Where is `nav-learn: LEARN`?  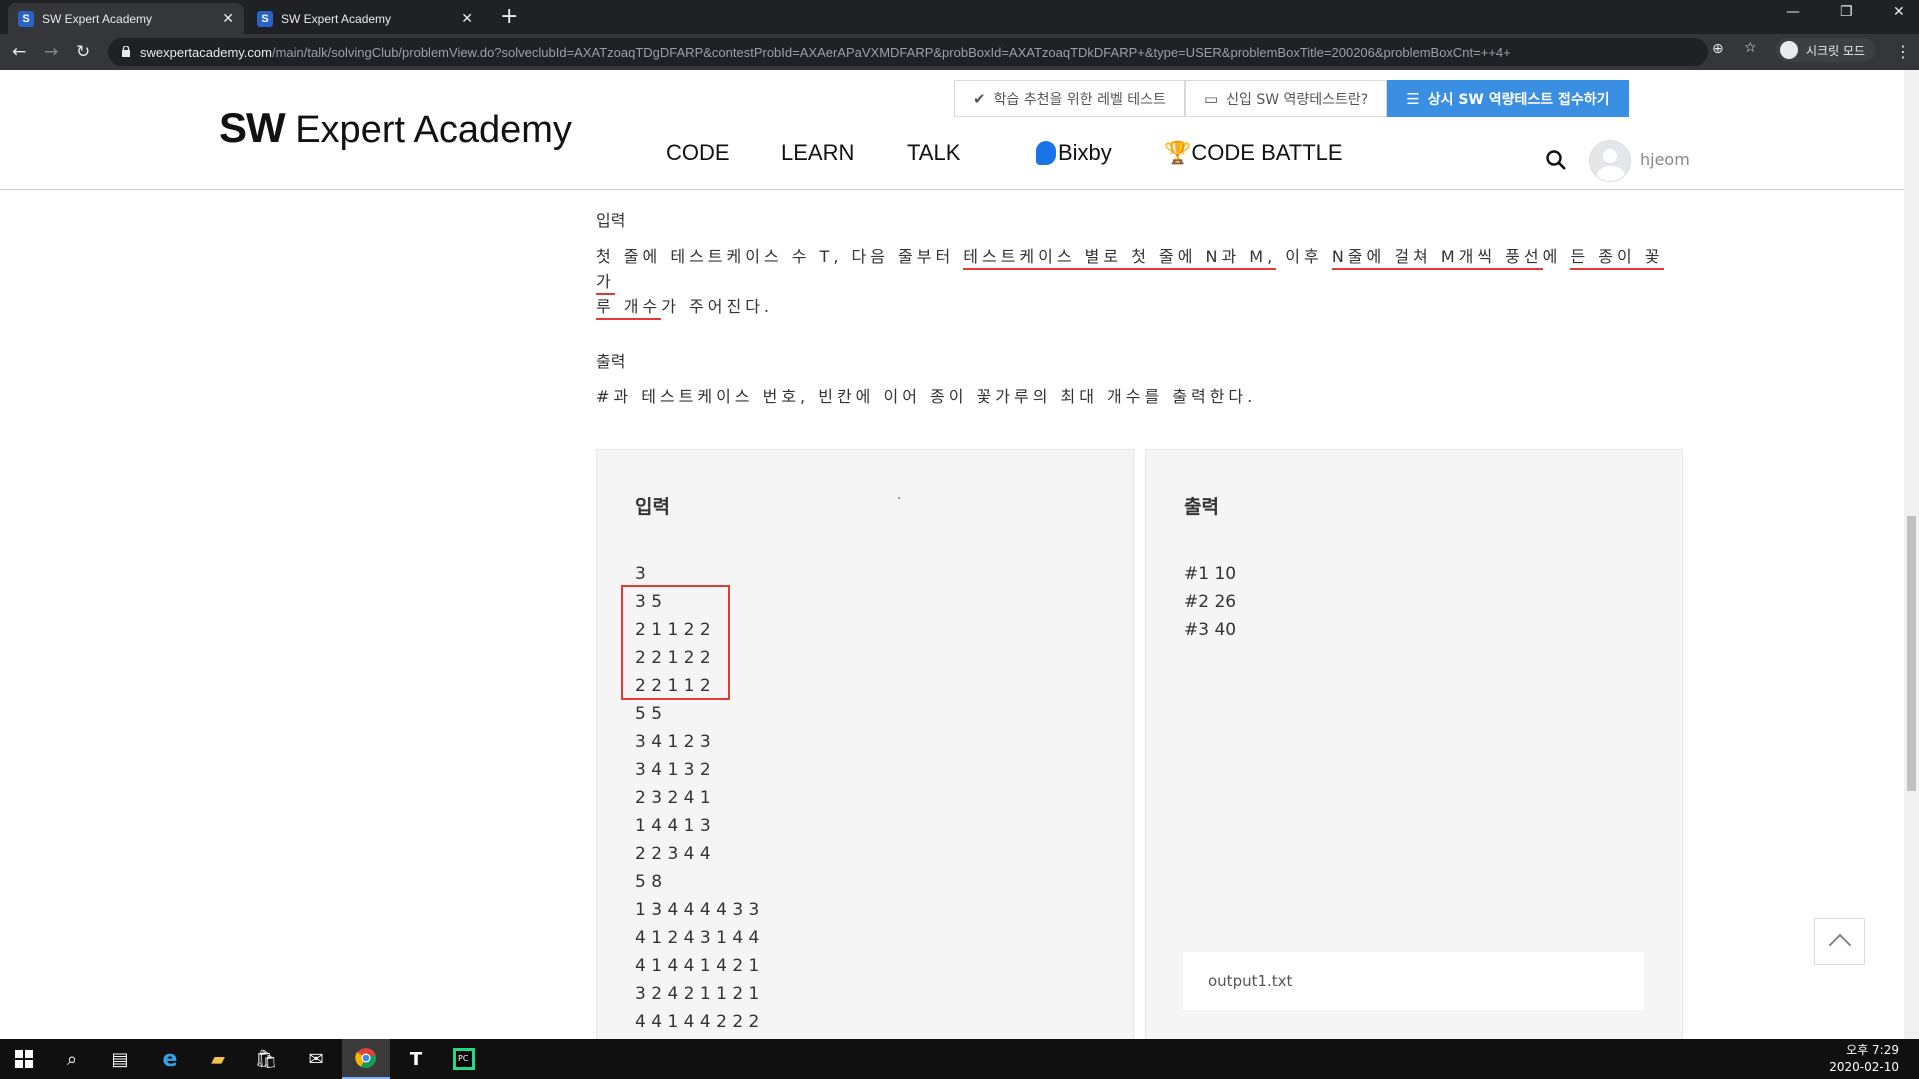
nav-learn: LEARN is located at coordinates (817, 153).